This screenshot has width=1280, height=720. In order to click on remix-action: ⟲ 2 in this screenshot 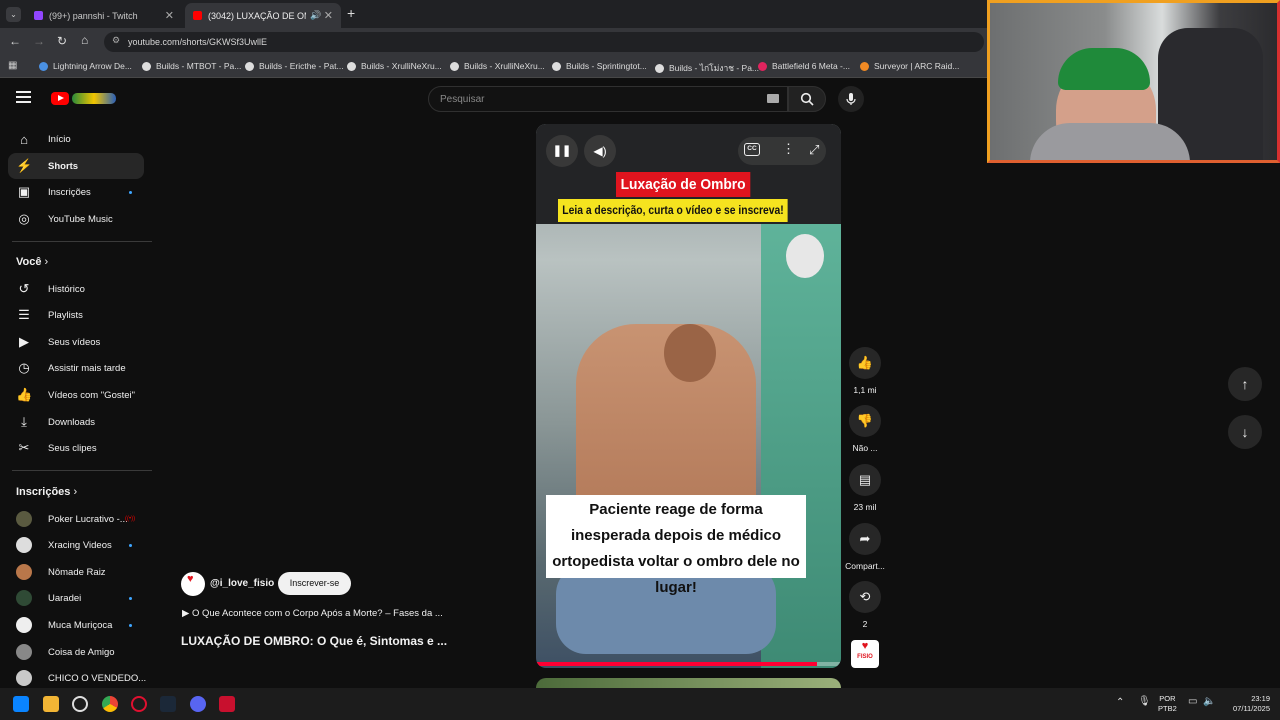, I will do `click(865, 605)`.